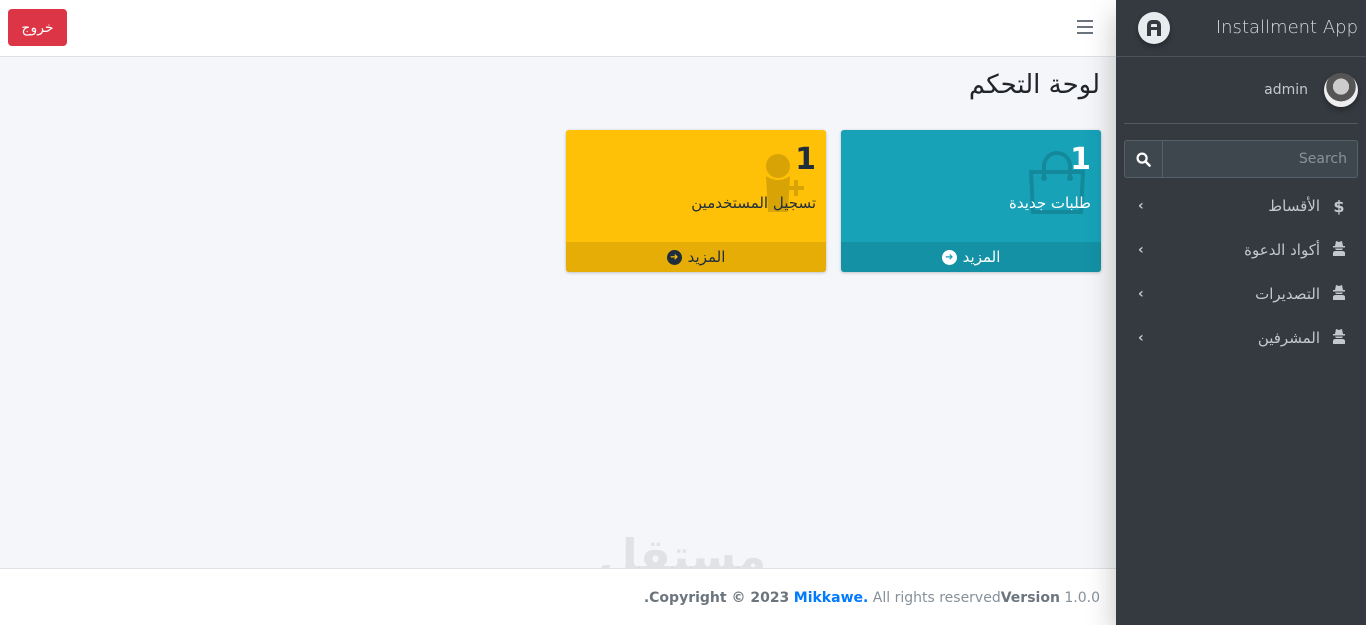  I want to click on user-registrations-card: 1 تسجيل المستخدمين المزيد ➜, so click(696, 201).